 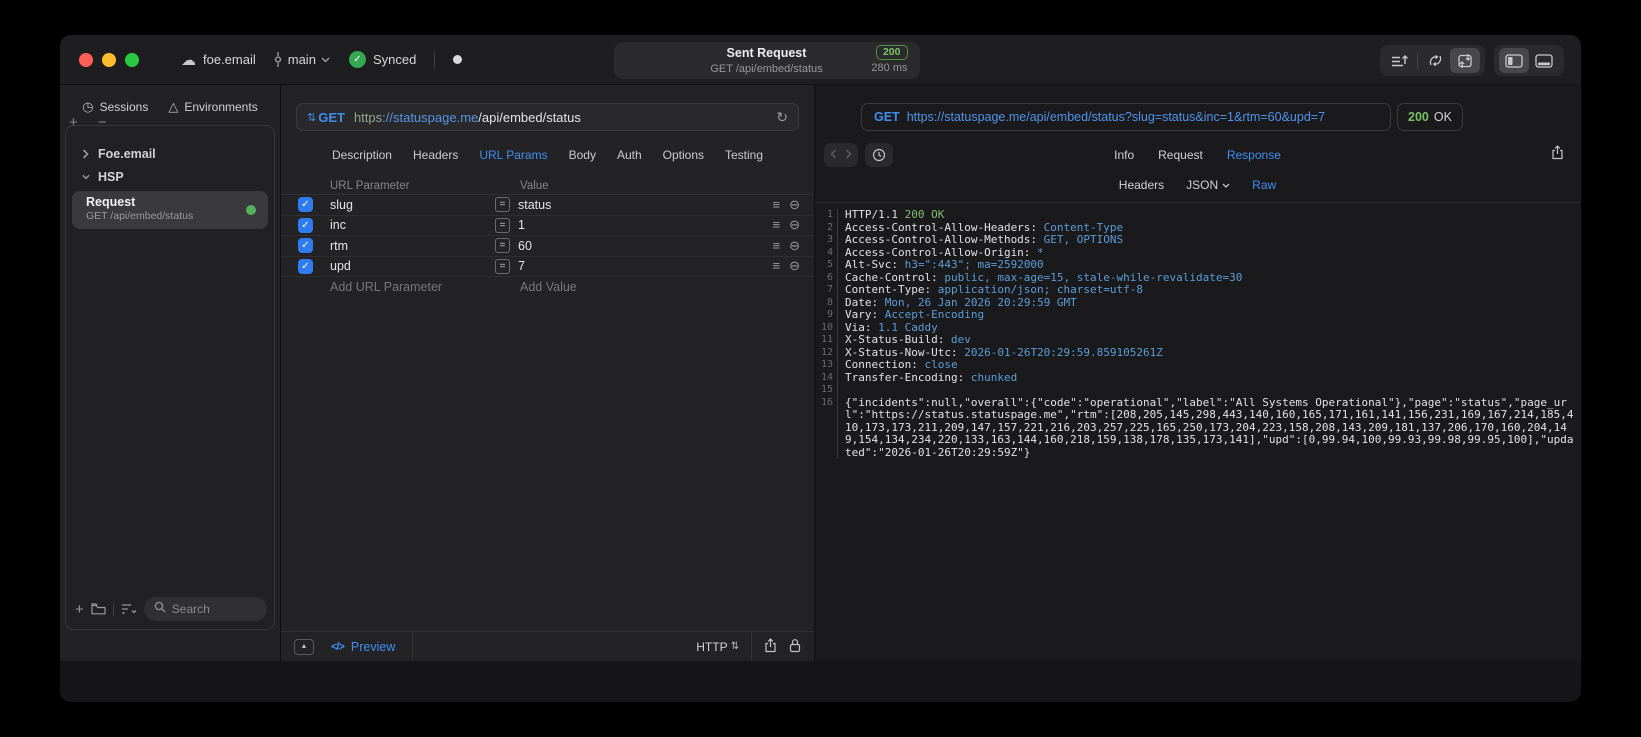 I want to click on sync-requests-button, so click(x=1465, y=60).